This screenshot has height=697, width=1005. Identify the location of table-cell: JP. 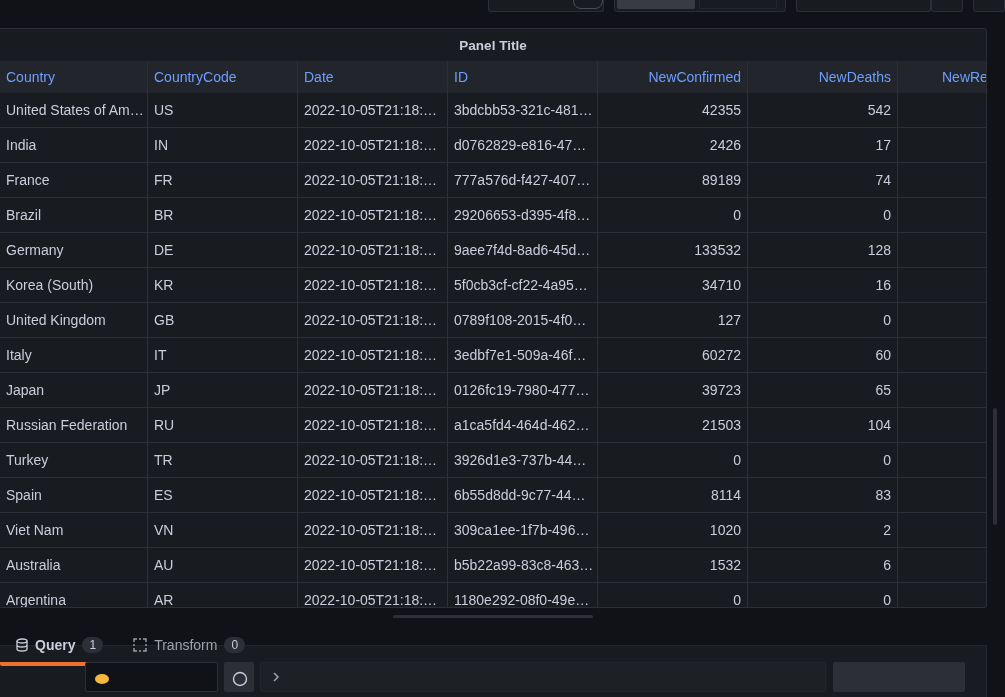
(223, 390).